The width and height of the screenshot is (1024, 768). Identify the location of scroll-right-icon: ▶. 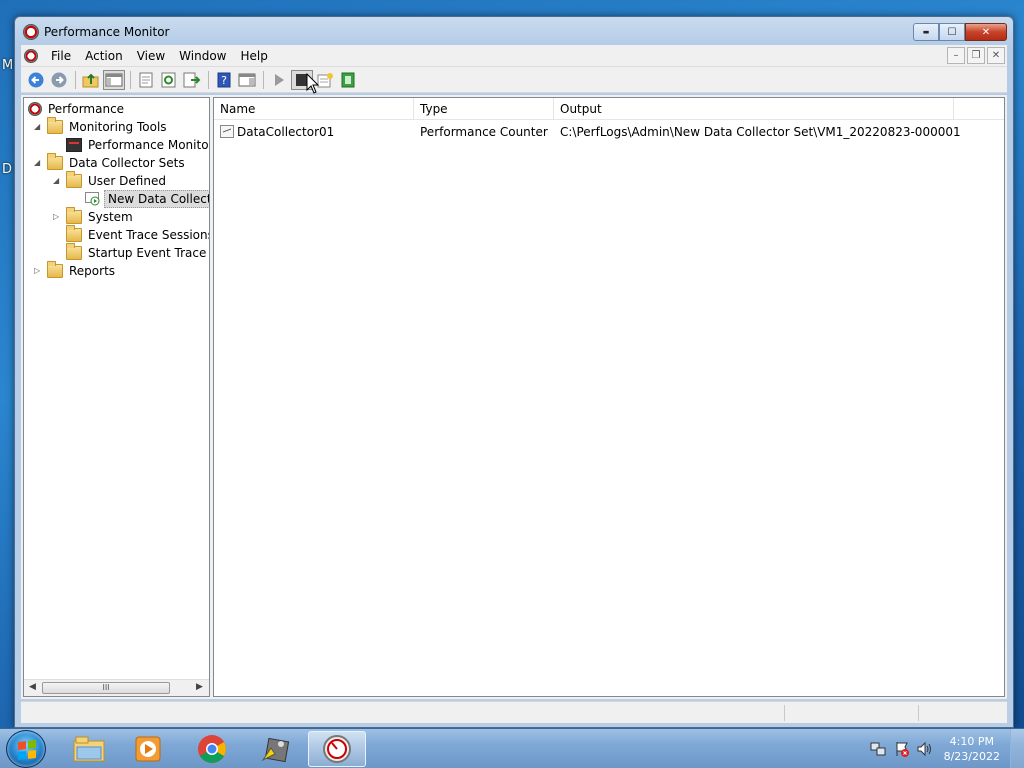
(199, 687).